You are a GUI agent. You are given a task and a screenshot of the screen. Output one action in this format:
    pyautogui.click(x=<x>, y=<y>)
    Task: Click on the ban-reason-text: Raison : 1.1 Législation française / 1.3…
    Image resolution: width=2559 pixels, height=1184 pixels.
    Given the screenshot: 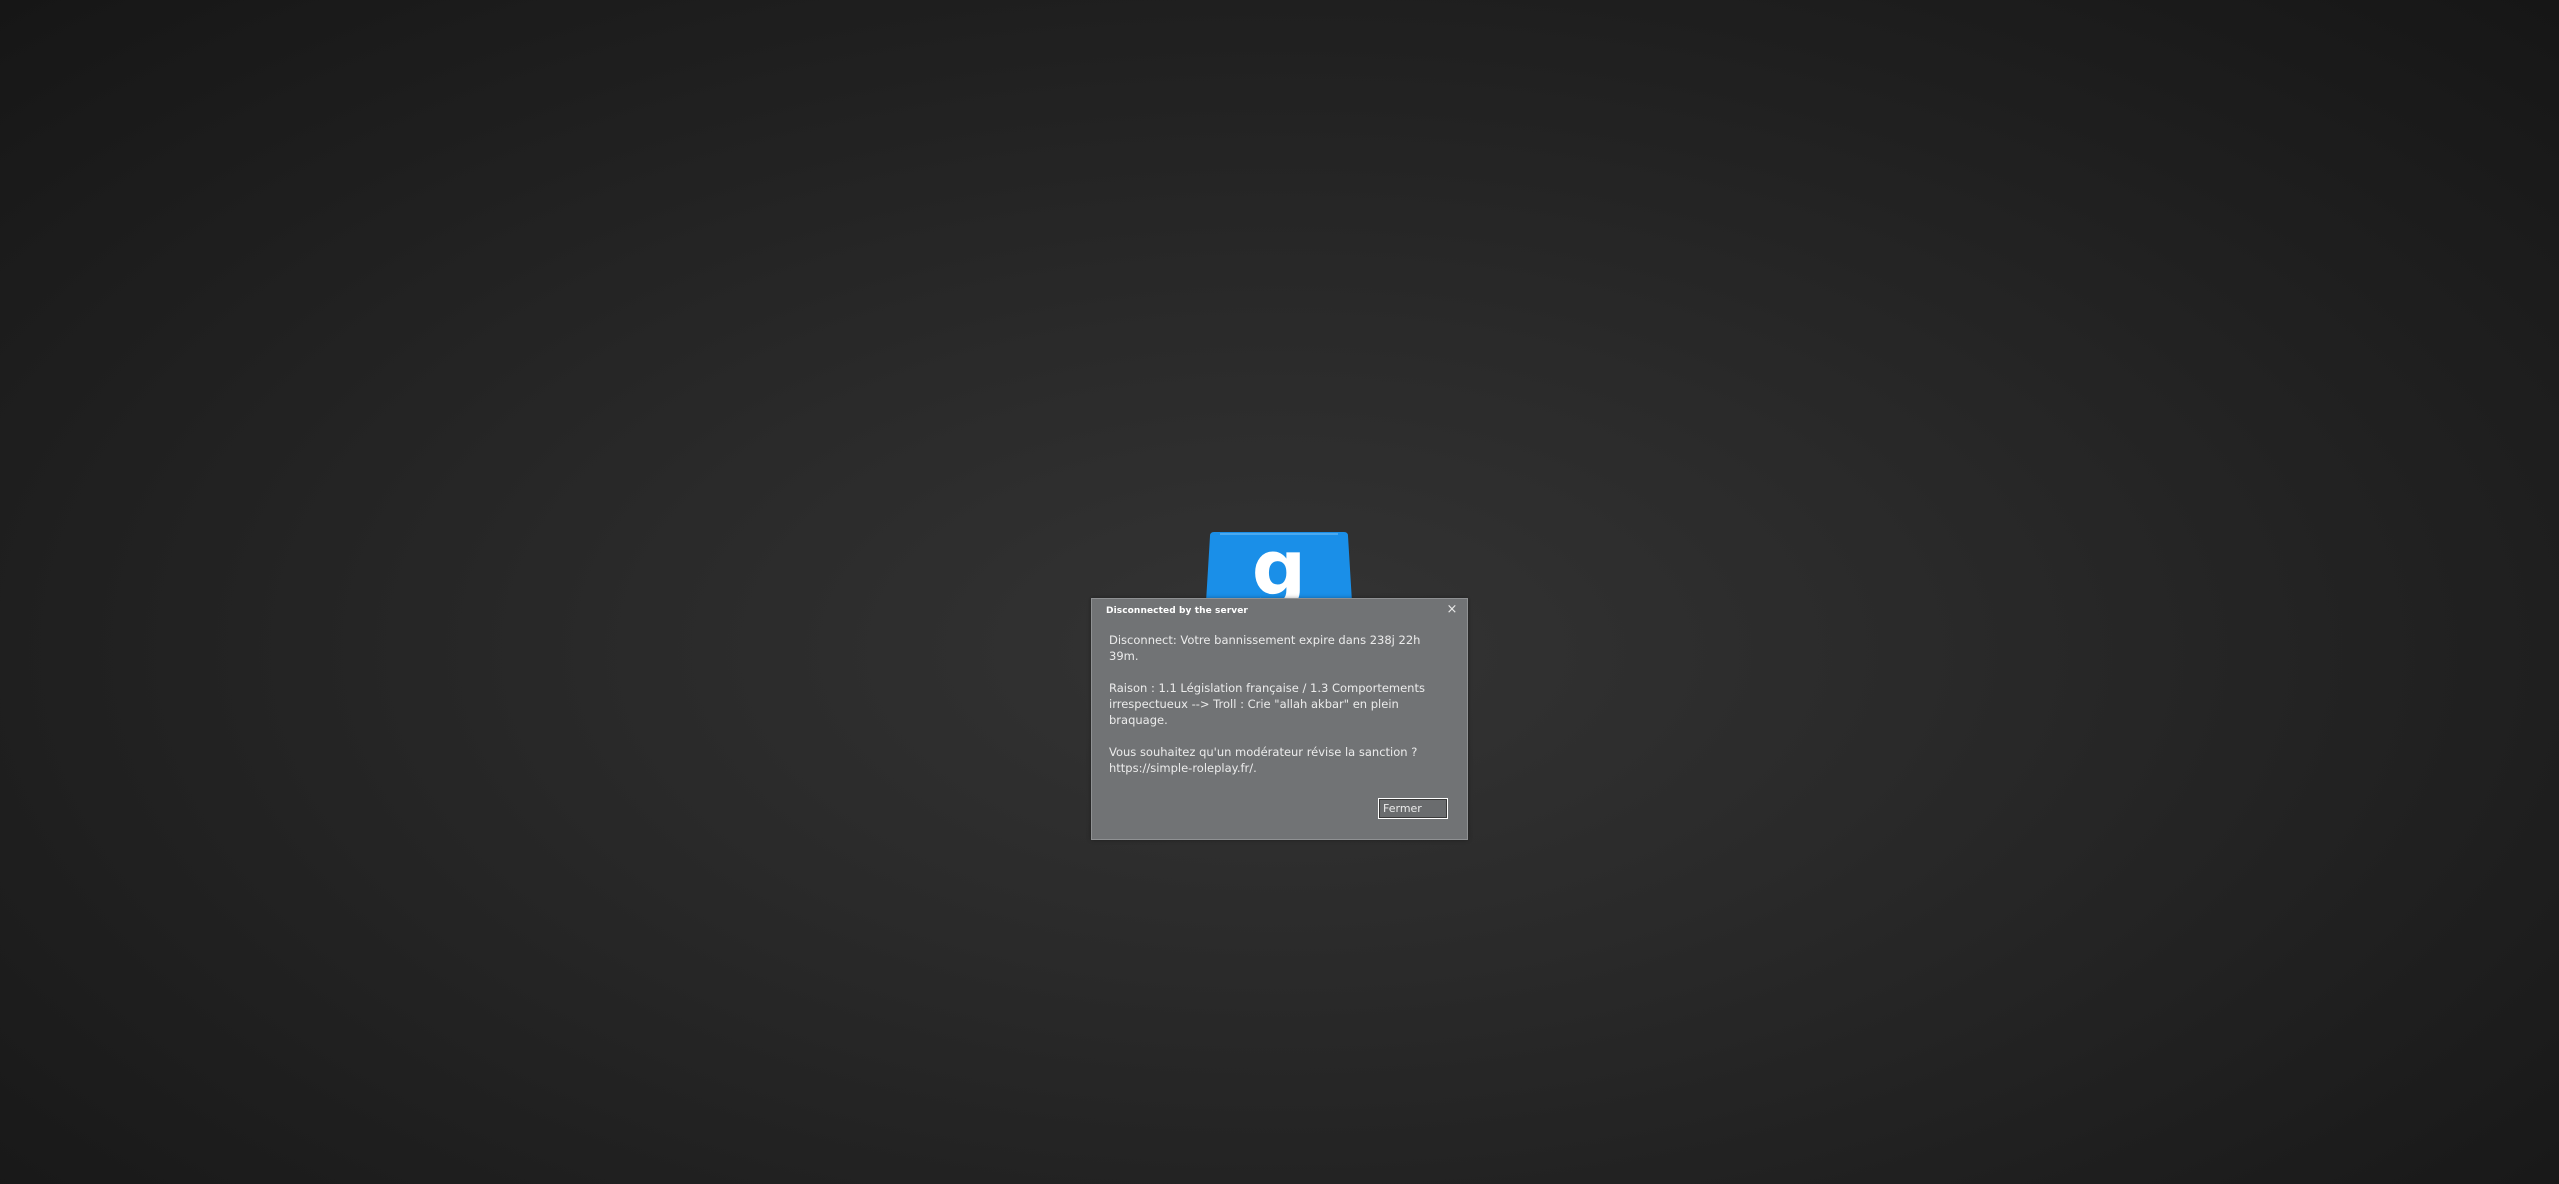 What is the action you would take?
    pyautogui.click(x=1267, y=704)
    